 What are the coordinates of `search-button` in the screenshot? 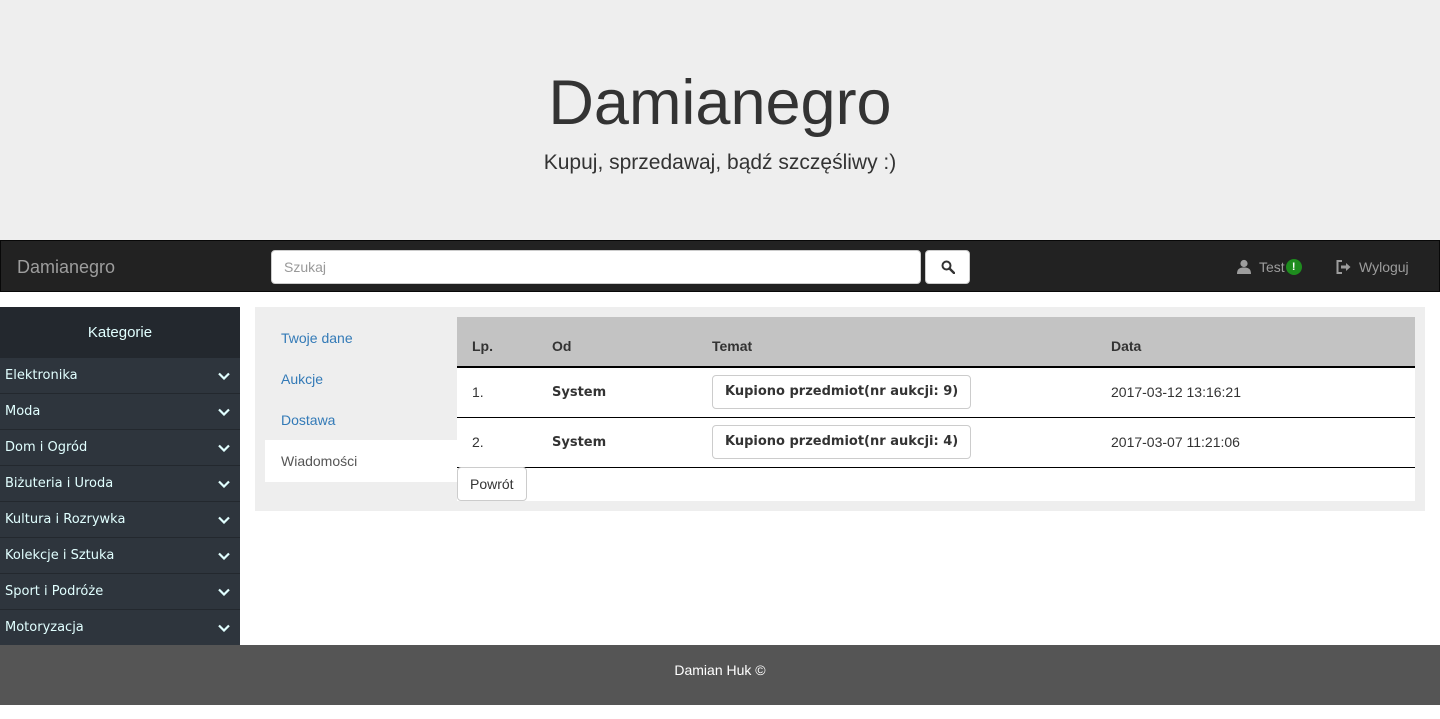 It's located at (947, 267).